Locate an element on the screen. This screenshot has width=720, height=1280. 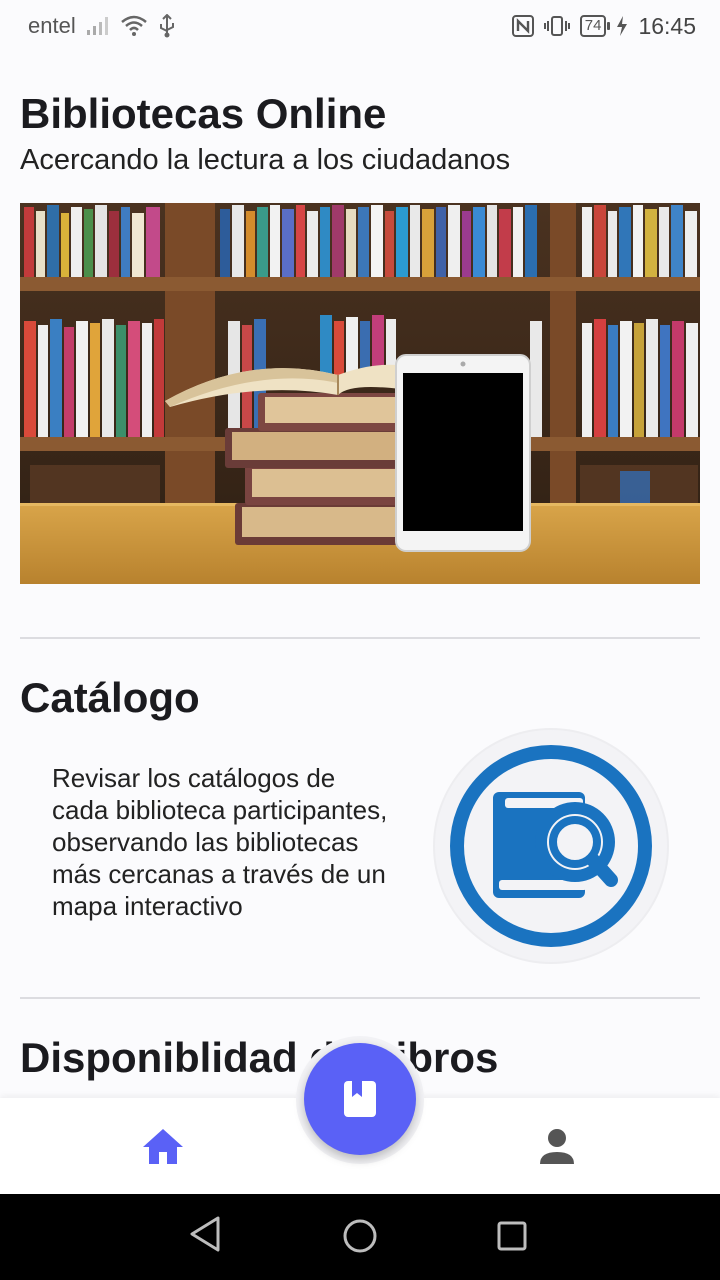
app-subtitle: Acercando la lectura a los ciudadanos is located at coordinates (265, 160).